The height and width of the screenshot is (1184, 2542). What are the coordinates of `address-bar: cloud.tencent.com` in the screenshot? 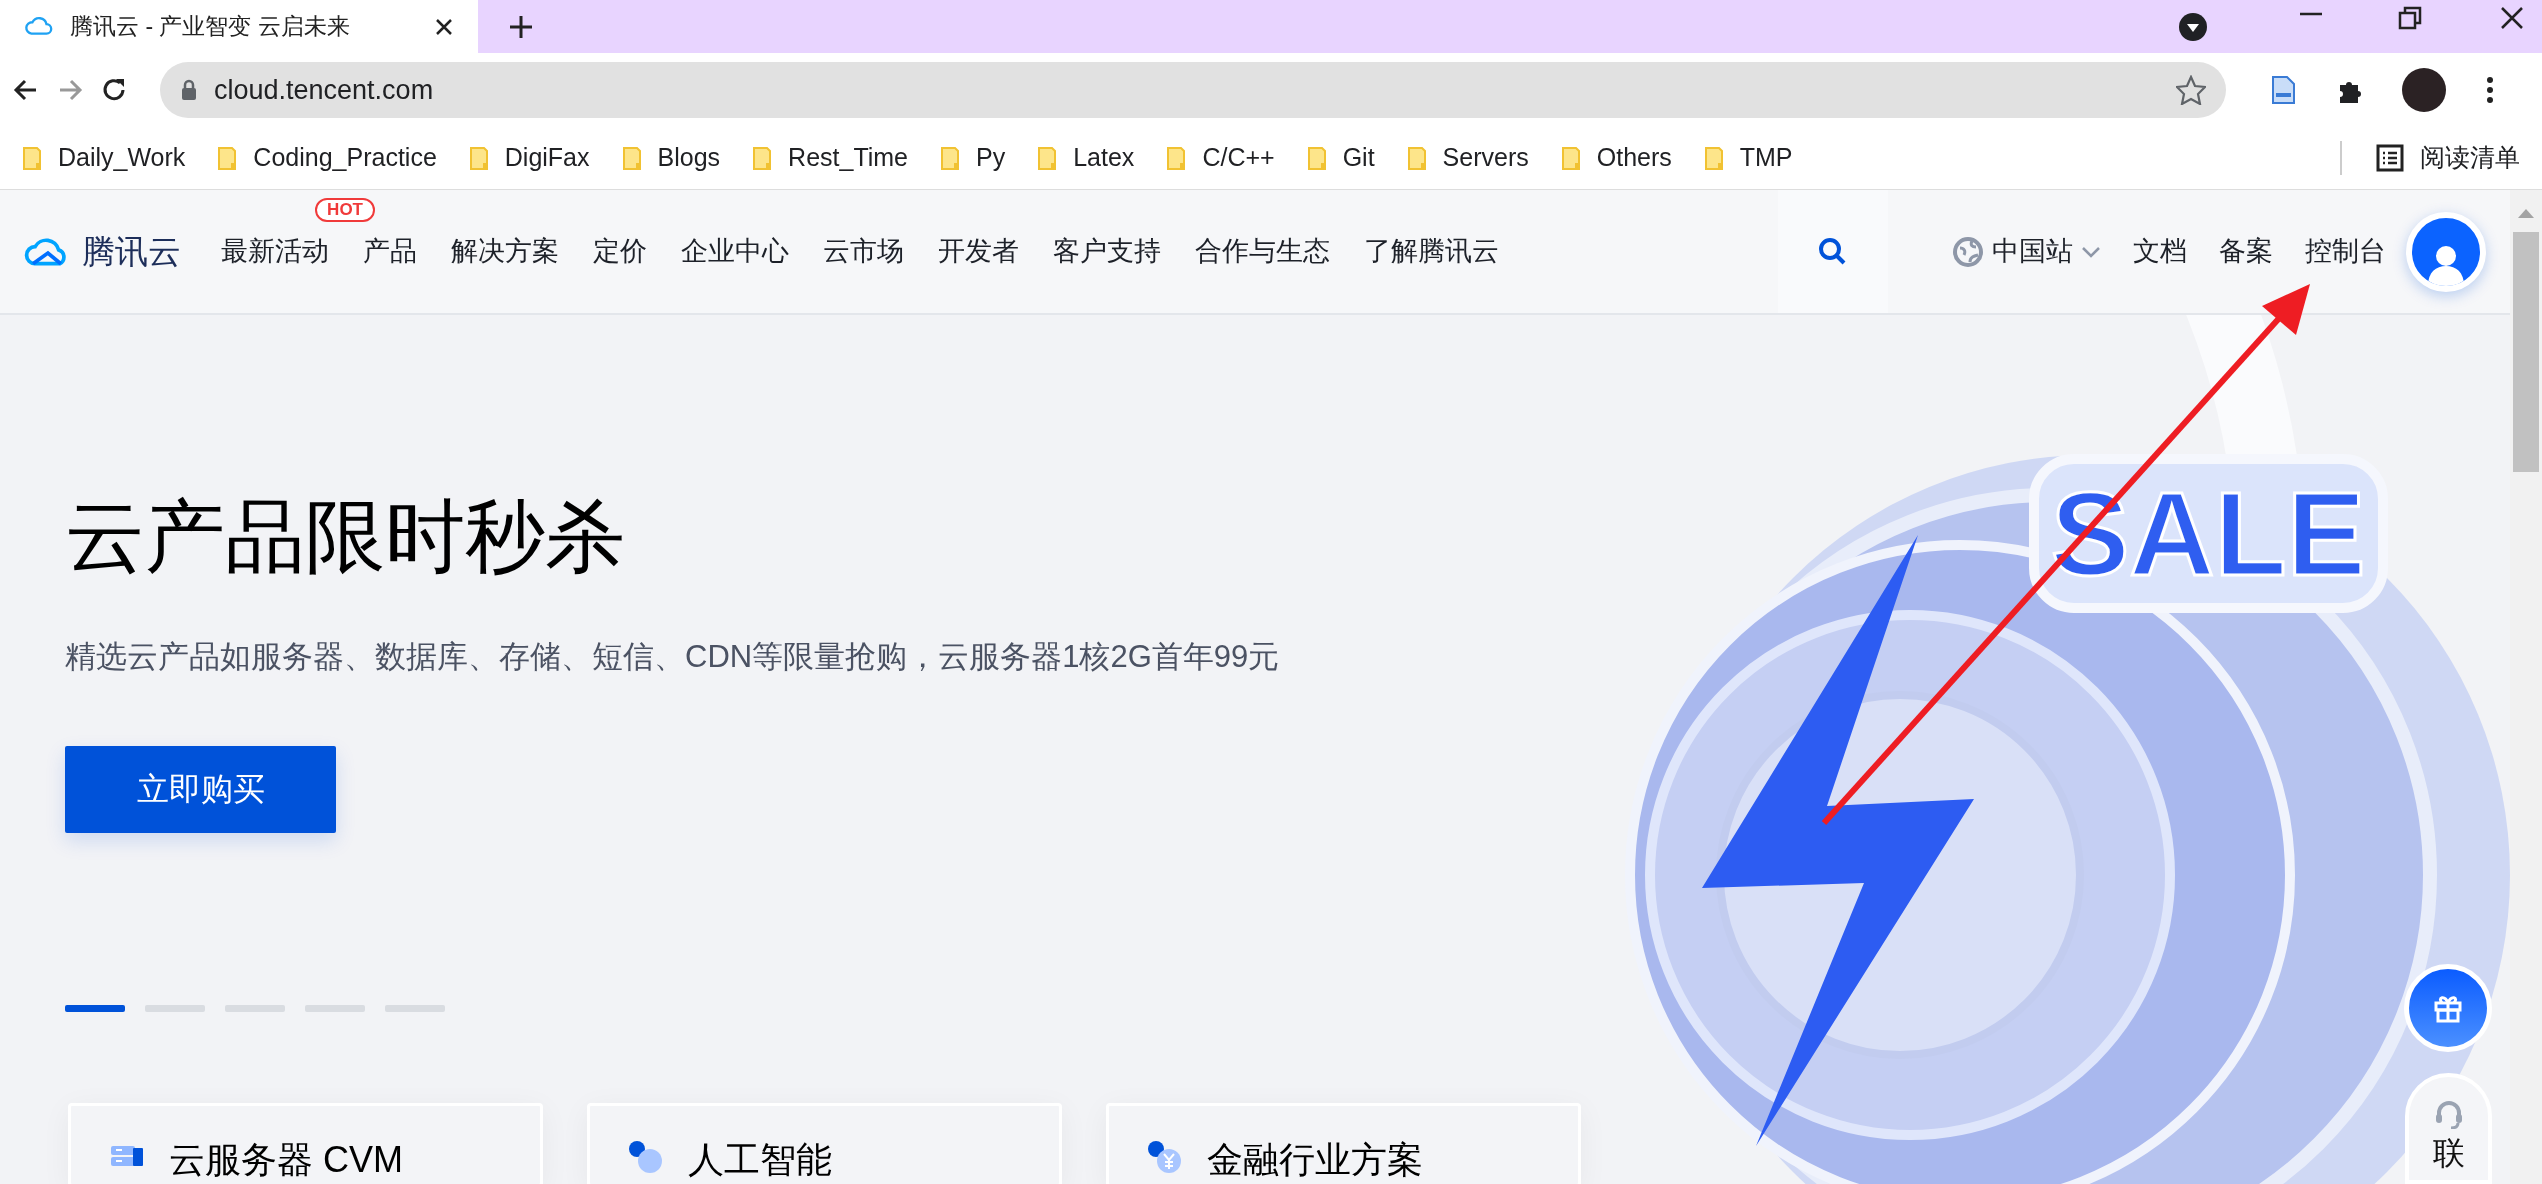 It's located at (1193, 90).